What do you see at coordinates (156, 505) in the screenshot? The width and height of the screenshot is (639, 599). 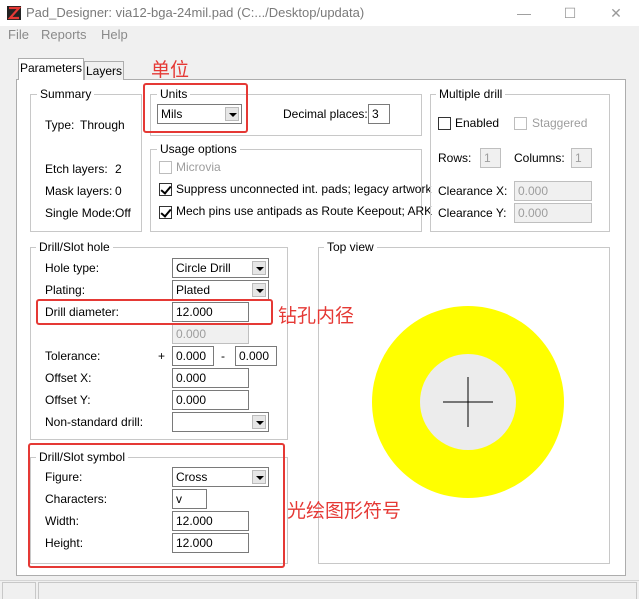 I see `drill-symbol-highlight-box` at bounding box center [156, 505].